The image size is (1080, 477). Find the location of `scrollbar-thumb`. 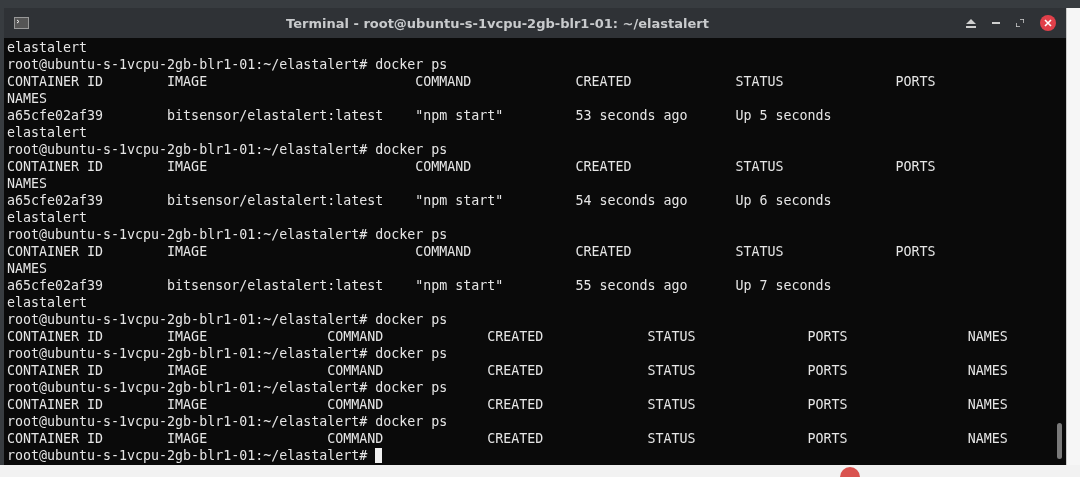

scrollbar-thumb is located at coordinates (1059, 441).